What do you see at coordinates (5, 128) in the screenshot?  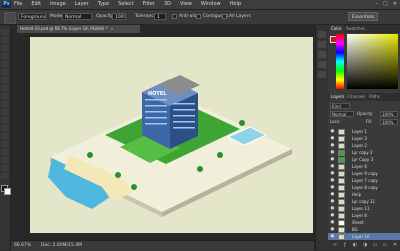 I see `dodge-tool-icon` at bounding box center [5, 128].